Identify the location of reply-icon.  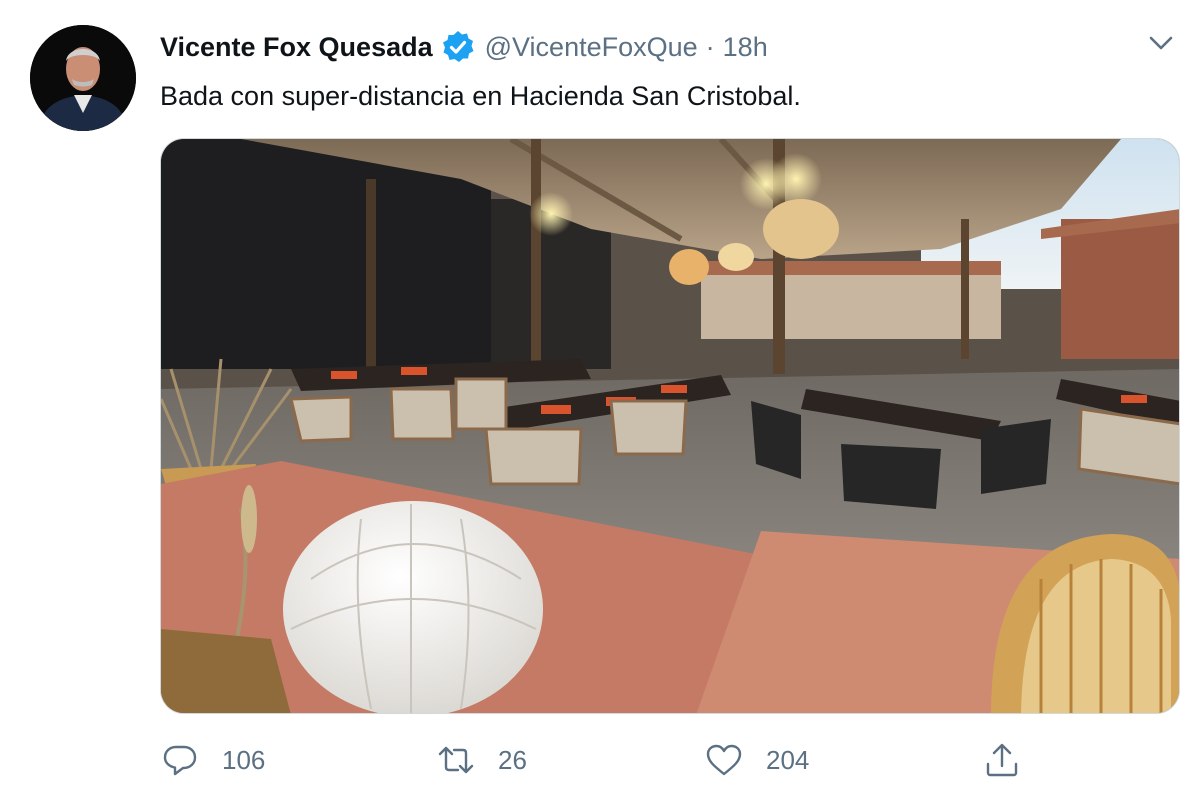
(180, 760).